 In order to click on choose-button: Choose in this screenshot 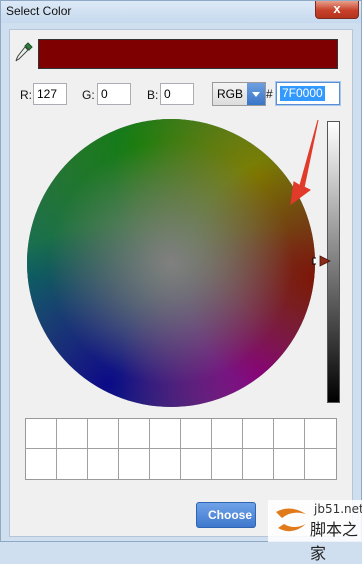, I will do `click(226, 515)`.